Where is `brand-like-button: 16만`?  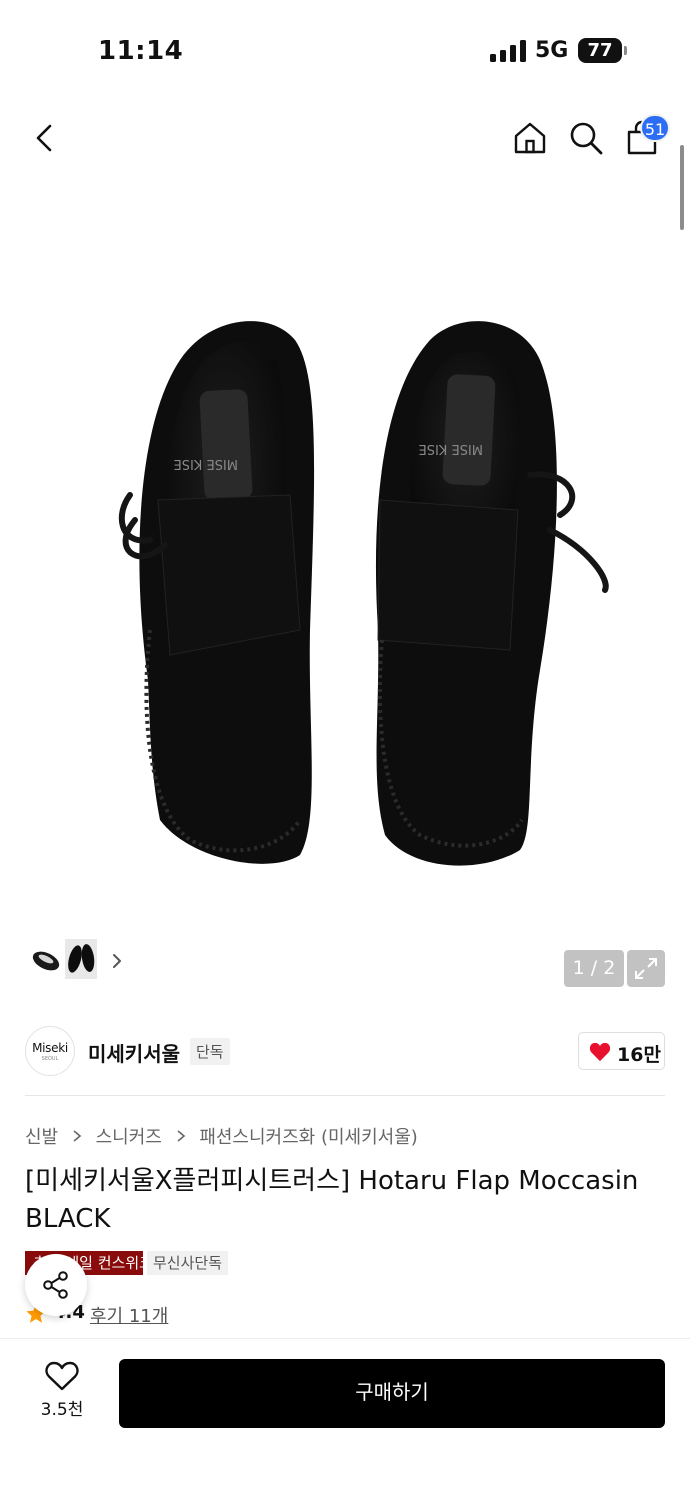
brand-like-button: 16만 is located at coordinates (621, 1051).